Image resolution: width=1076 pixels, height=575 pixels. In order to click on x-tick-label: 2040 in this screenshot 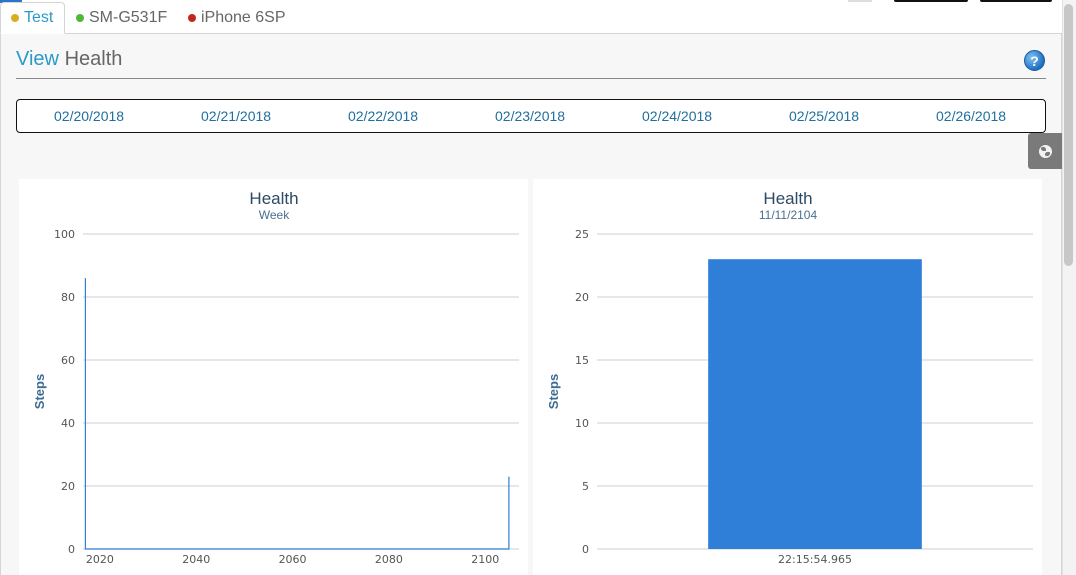, I will do `click(196, 559)`.